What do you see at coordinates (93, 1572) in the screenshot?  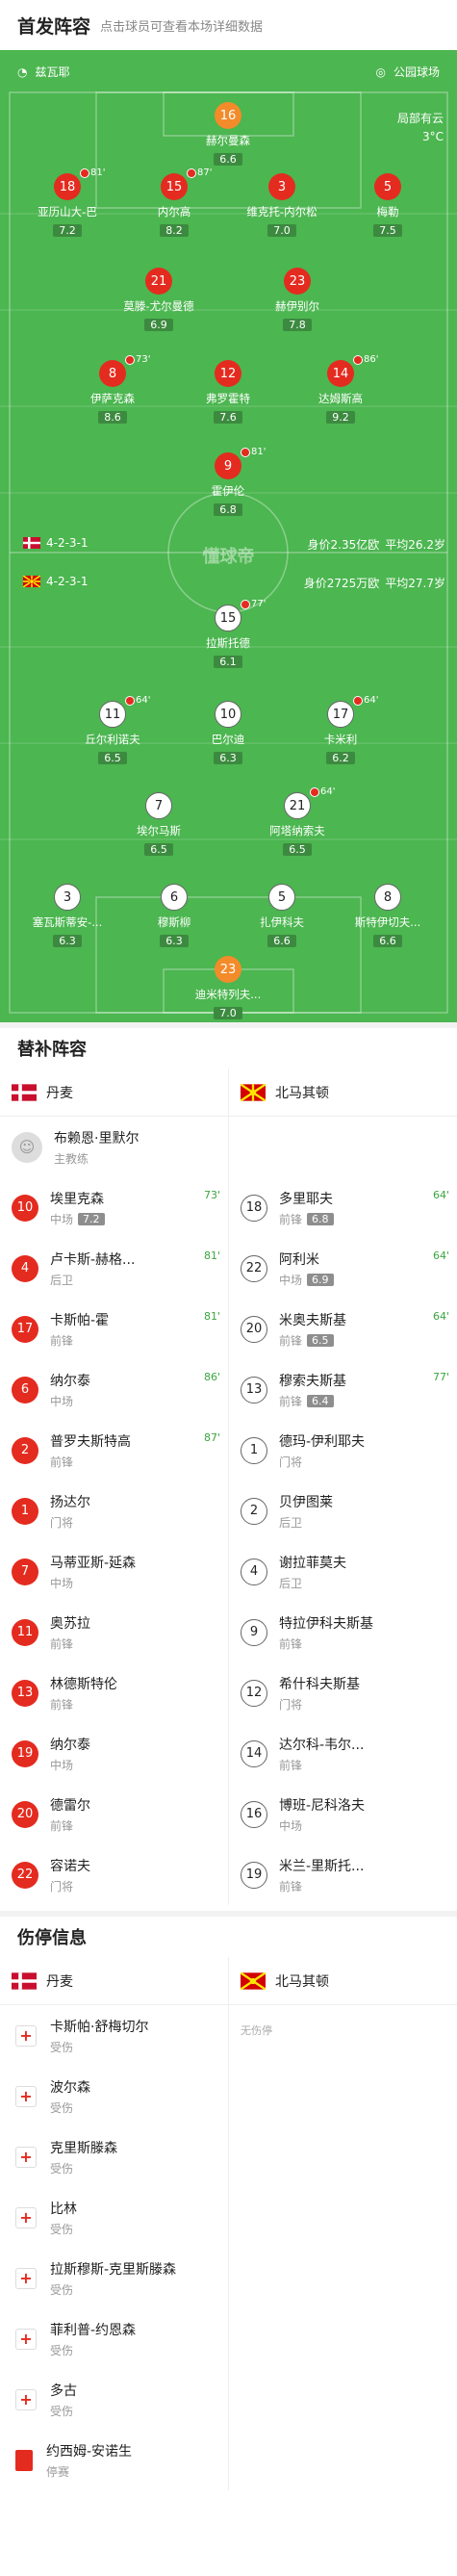 I see `player-info: 马蒂亚斯-延森 中场` at bounding box center [93, 1572].